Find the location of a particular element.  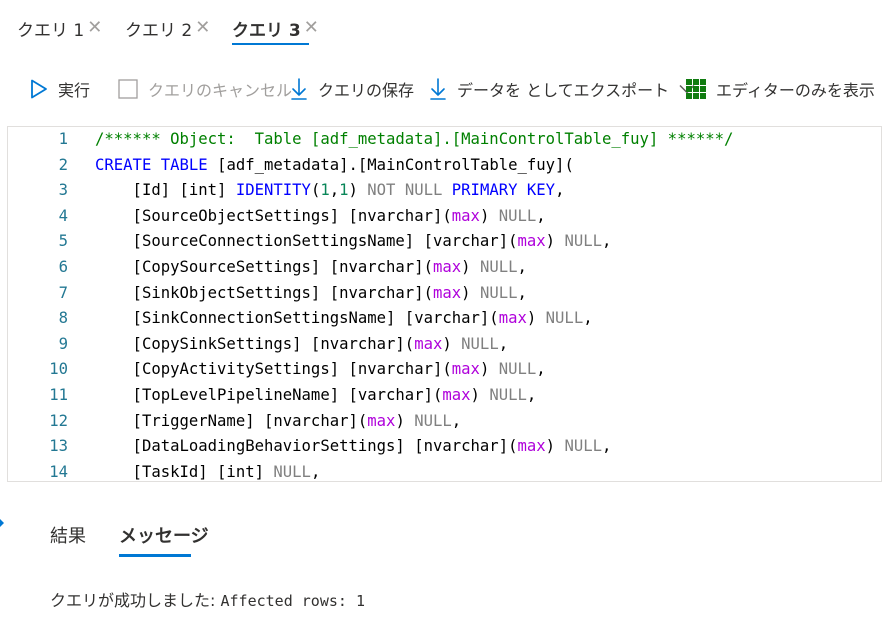

tab-label: クエリ 1 is located at coordinates (51, 30).